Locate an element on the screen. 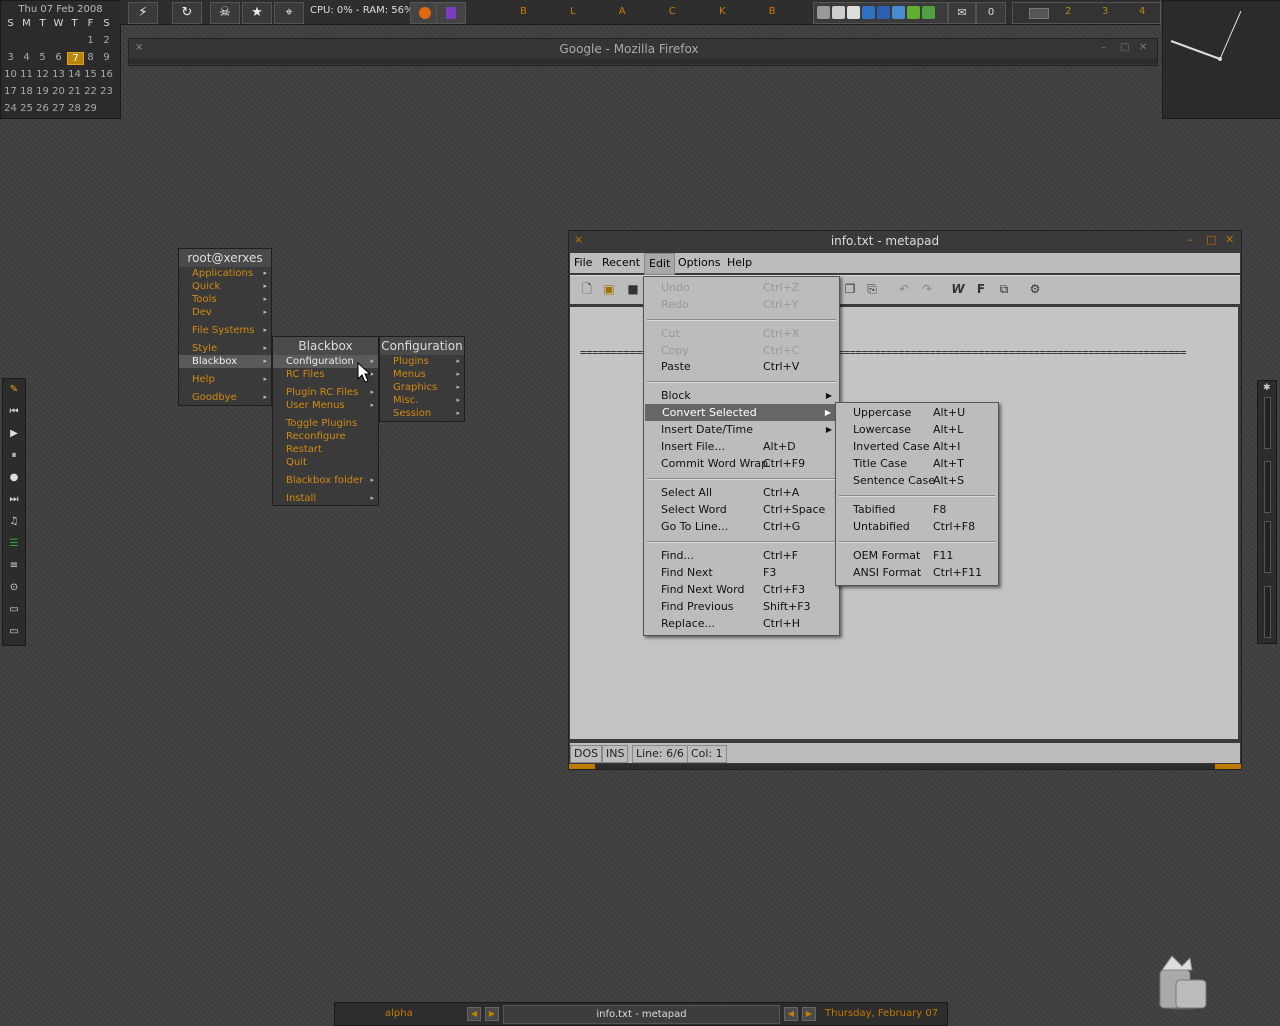 This screenshot has width=1280, height=1026. calendar-day: 8 is located at coordinates (90, 57).